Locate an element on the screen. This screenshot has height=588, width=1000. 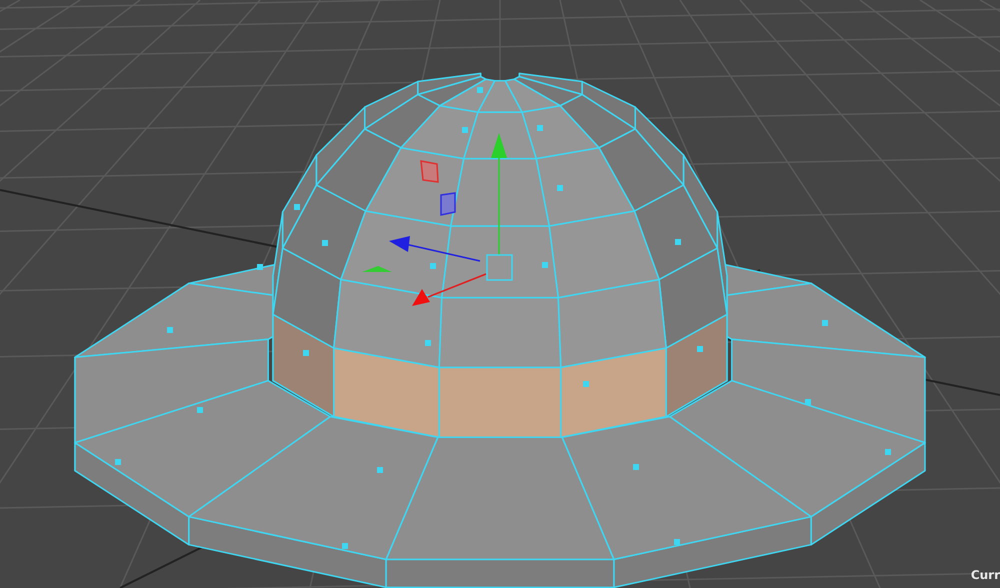
move-manipulator-icon is located at coordinates (437, 219).